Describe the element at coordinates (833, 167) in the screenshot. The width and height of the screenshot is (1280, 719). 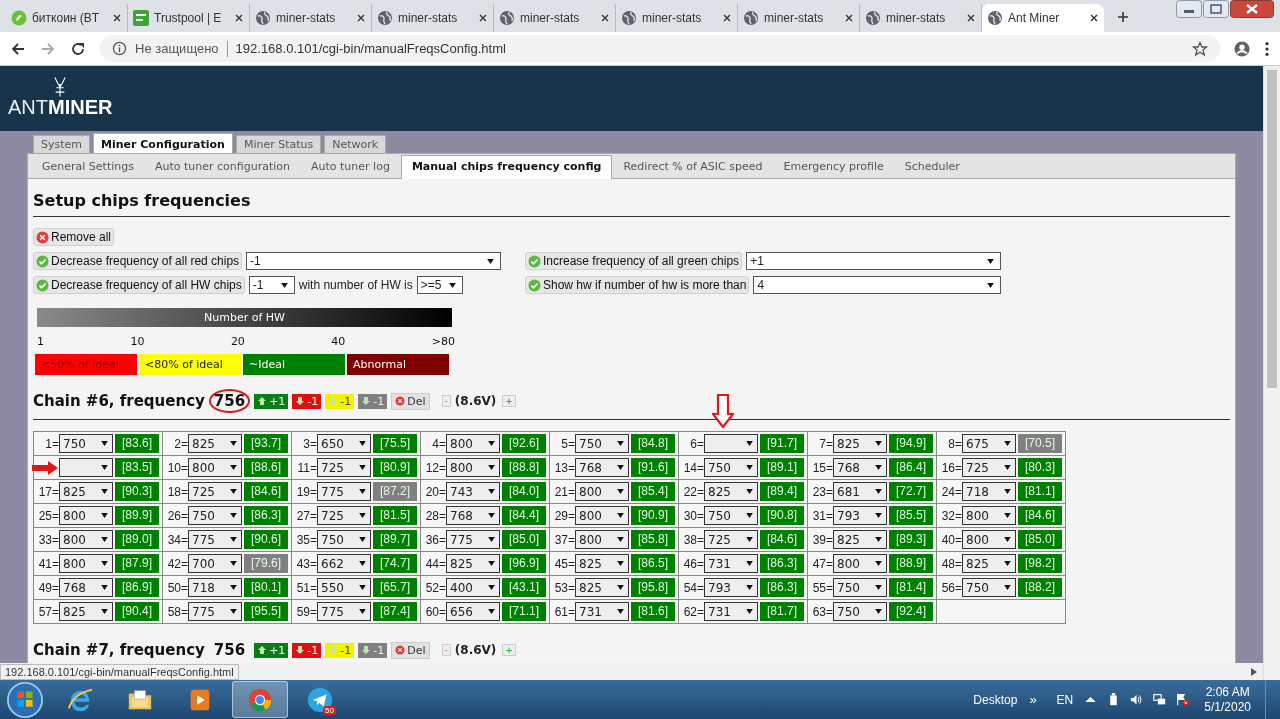
I see `sub-tab: Emergency profile` at that location.